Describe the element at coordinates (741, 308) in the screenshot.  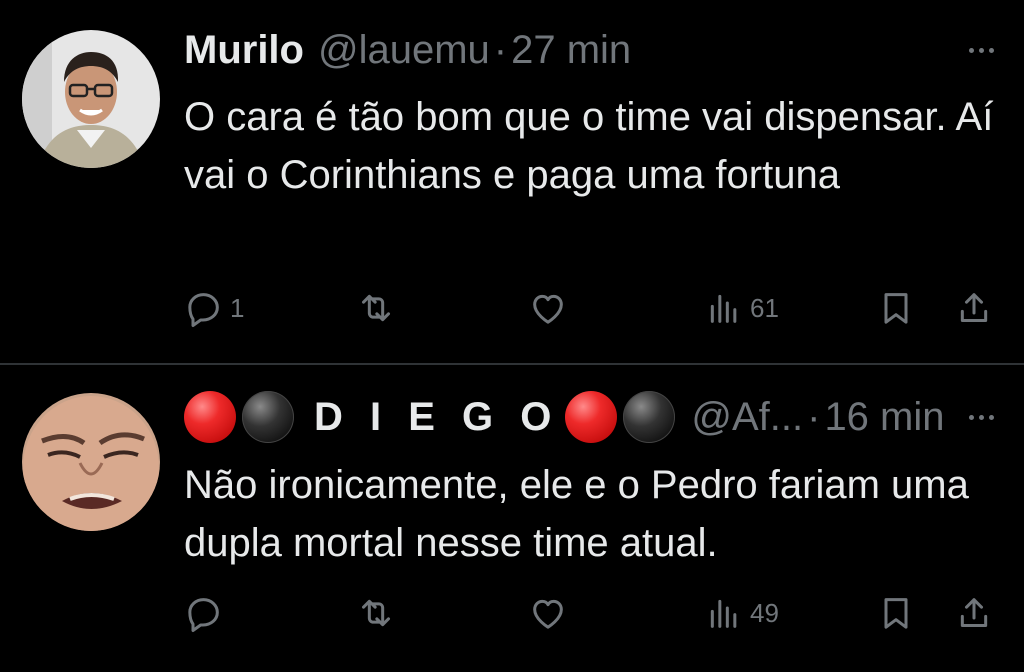
I see `views-button: 61` at that location.